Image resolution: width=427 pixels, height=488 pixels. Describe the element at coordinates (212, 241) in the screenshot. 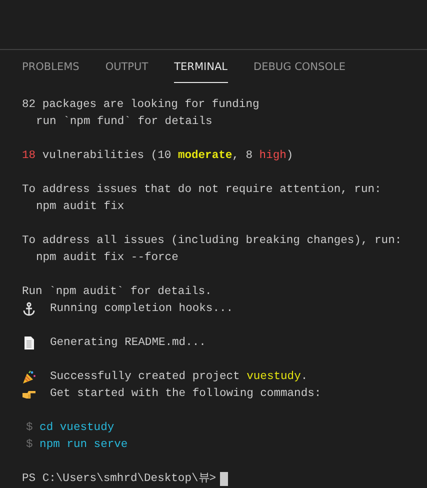

I see `terminal-line: To address all issues (including breaking changes), run:` at that location.